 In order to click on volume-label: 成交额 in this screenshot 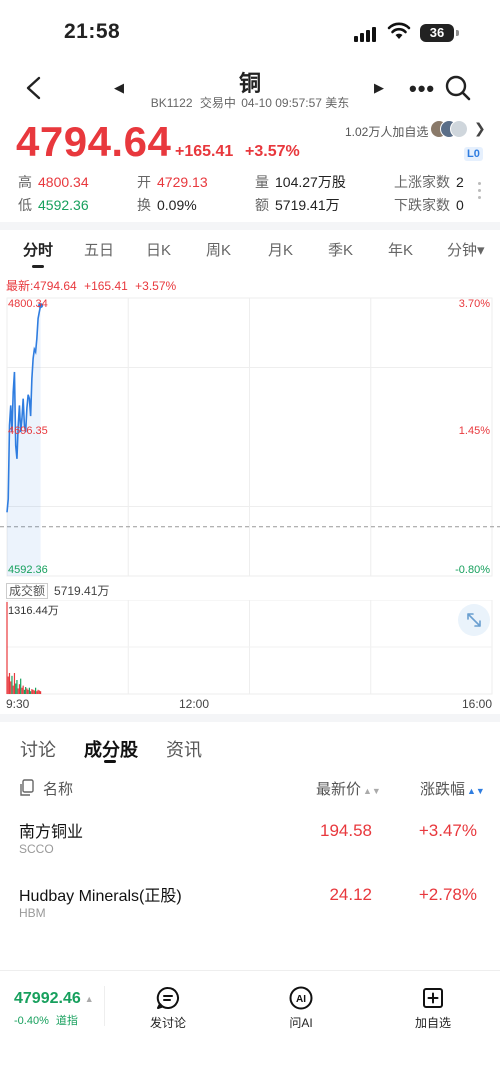, I will do `click(27, 591)`.